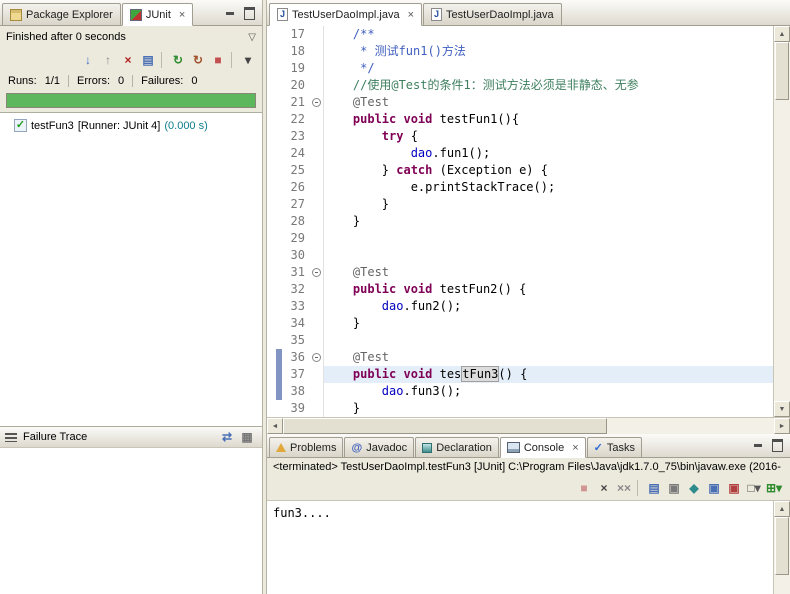  I want to click on code-line: dao.fun1();, so click(548, 153).